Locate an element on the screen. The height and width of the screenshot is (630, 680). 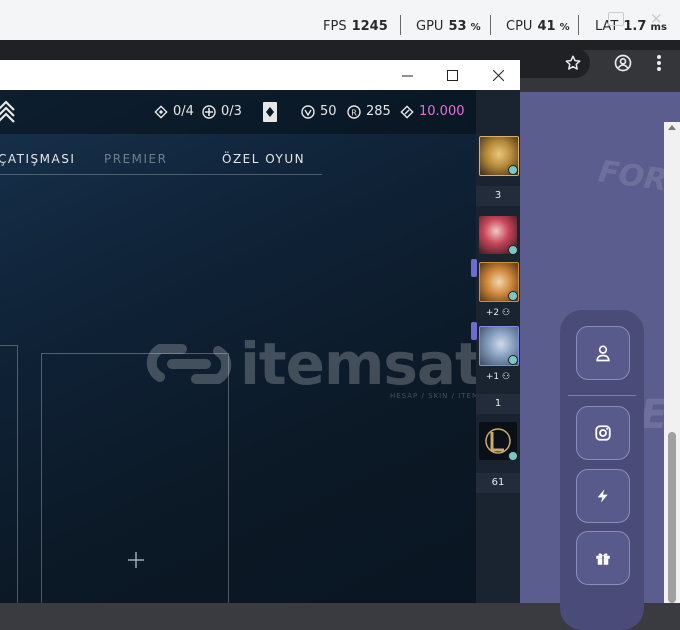
social-sidebar is located at coordinates (602, 470).